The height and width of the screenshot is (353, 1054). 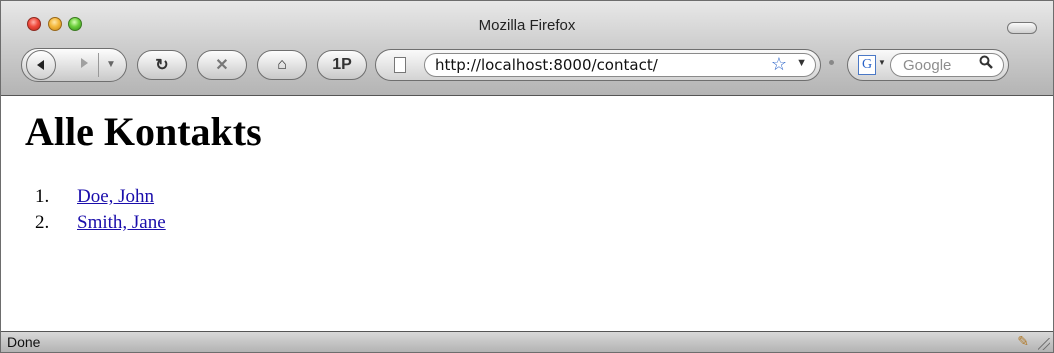 I want to click on toolbar-dot-separator, so click(x=831, y=62).